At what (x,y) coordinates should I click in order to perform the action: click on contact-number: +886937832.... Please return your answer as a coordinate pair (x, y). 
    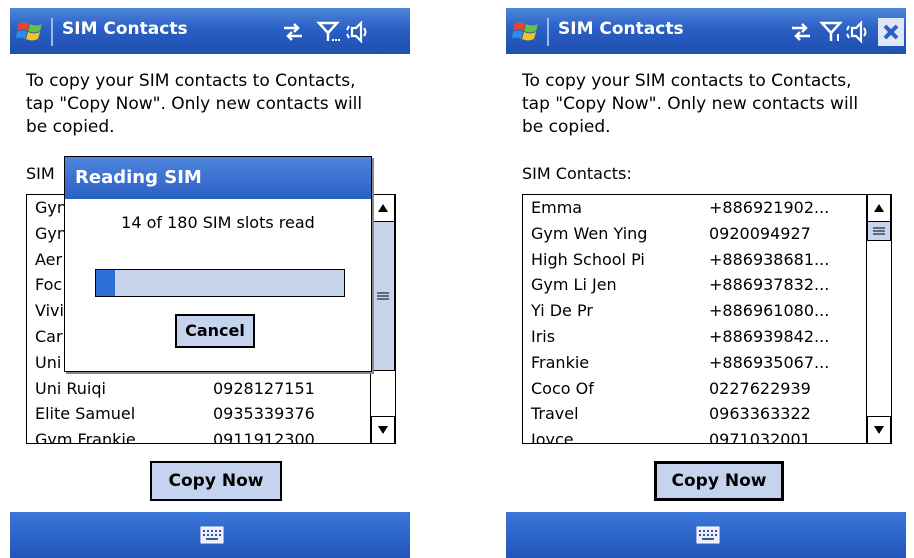
    Looking at the image, I should click on (769, 285).